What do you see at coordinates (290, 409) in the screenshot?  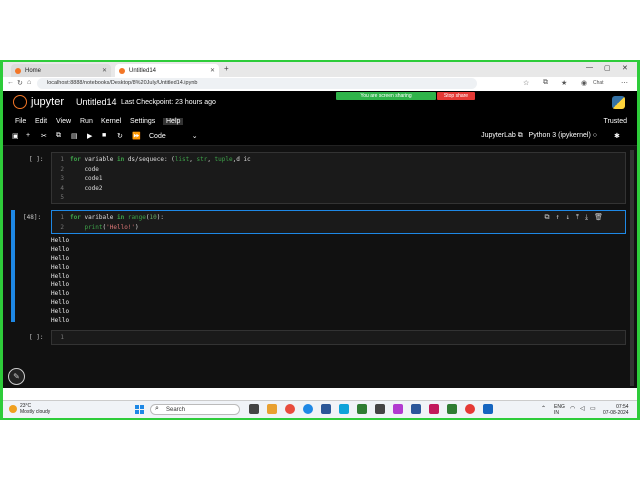 I see `chrome-icon` at bounding box center [290, 409].